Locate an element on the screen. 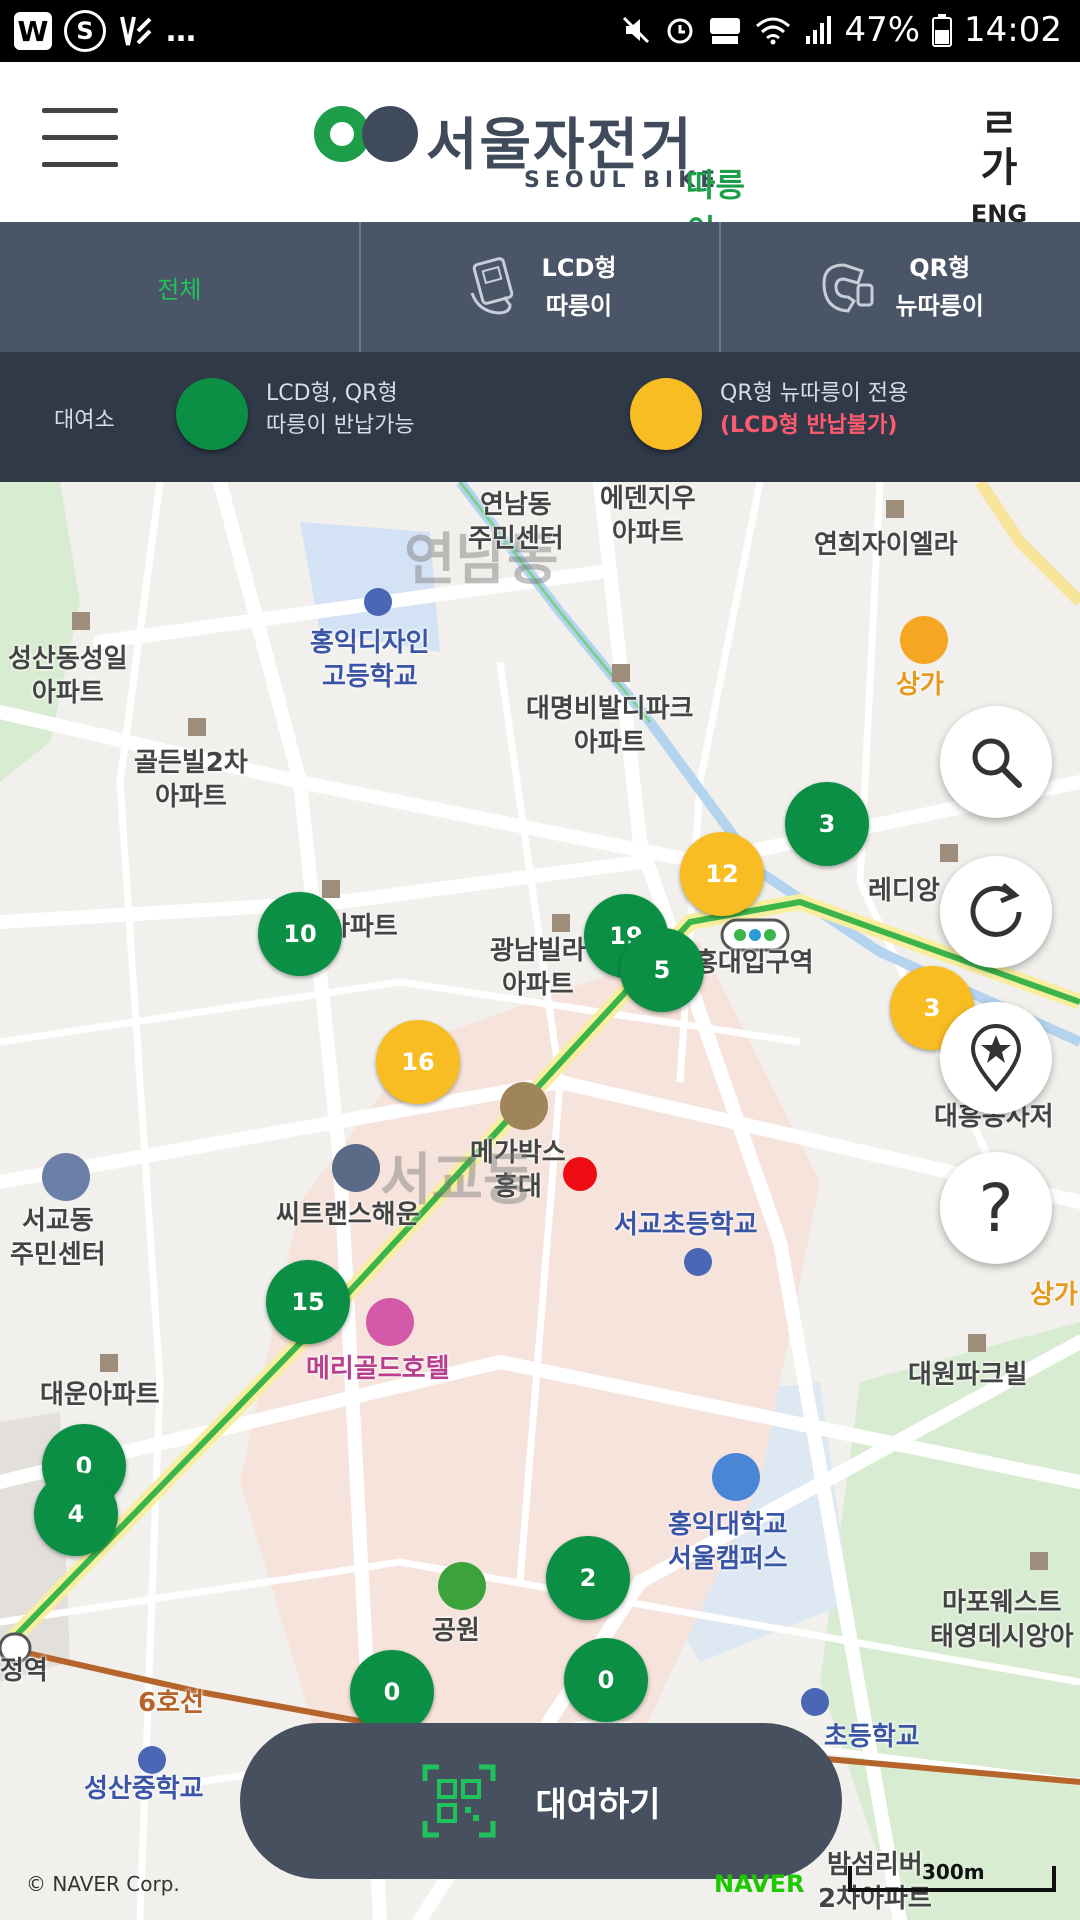 This screenshot has width=1080, height=1920. qr-lock-icon is located at coordinates (848, 288).